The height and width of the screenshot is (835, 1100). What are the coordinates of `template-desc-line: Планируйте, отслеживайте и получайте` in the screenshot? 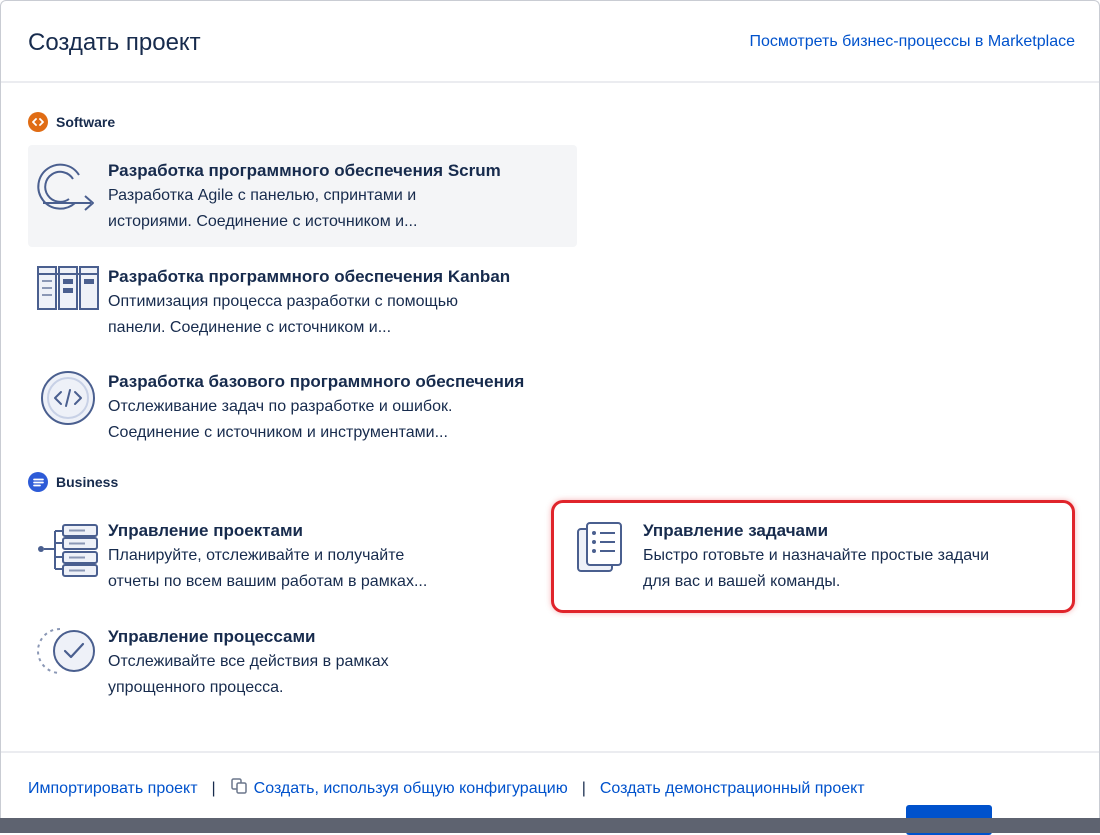 It's located at (256, 555).